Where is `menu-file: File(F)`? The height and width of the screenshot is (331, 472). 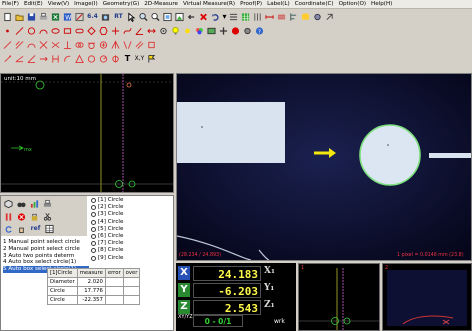
menu-file: File(F) is located at coordinates (11, 4).